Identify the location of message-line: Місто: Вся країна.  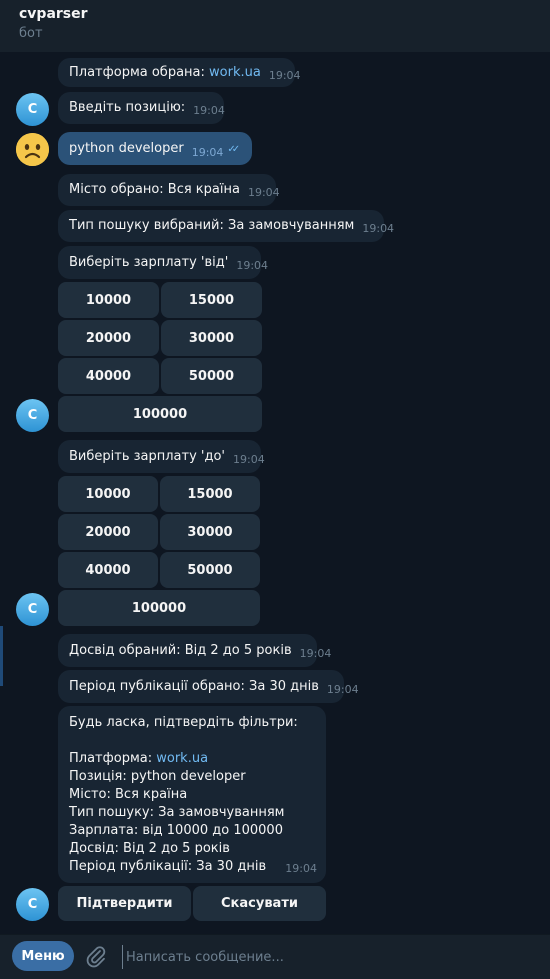
(128, 794).